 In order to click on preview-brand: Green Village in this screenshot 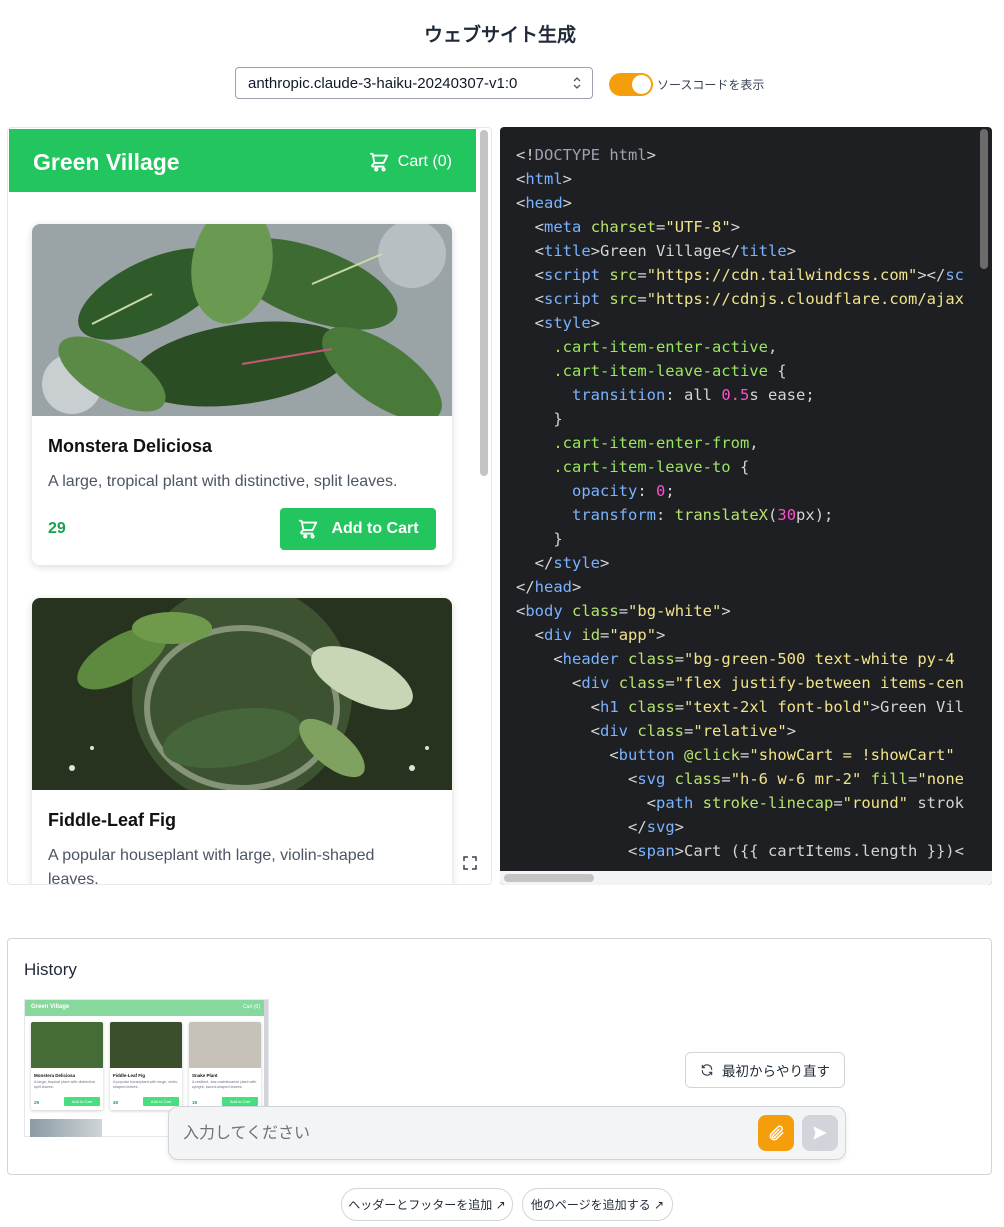, I will do `click(106, 162)`.